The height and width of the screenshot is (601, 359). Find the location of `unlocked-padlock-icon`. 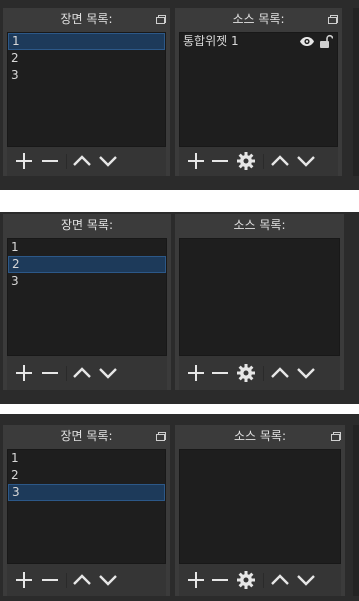

unlocked-padlock-icon is located at coordinates (326, 41).